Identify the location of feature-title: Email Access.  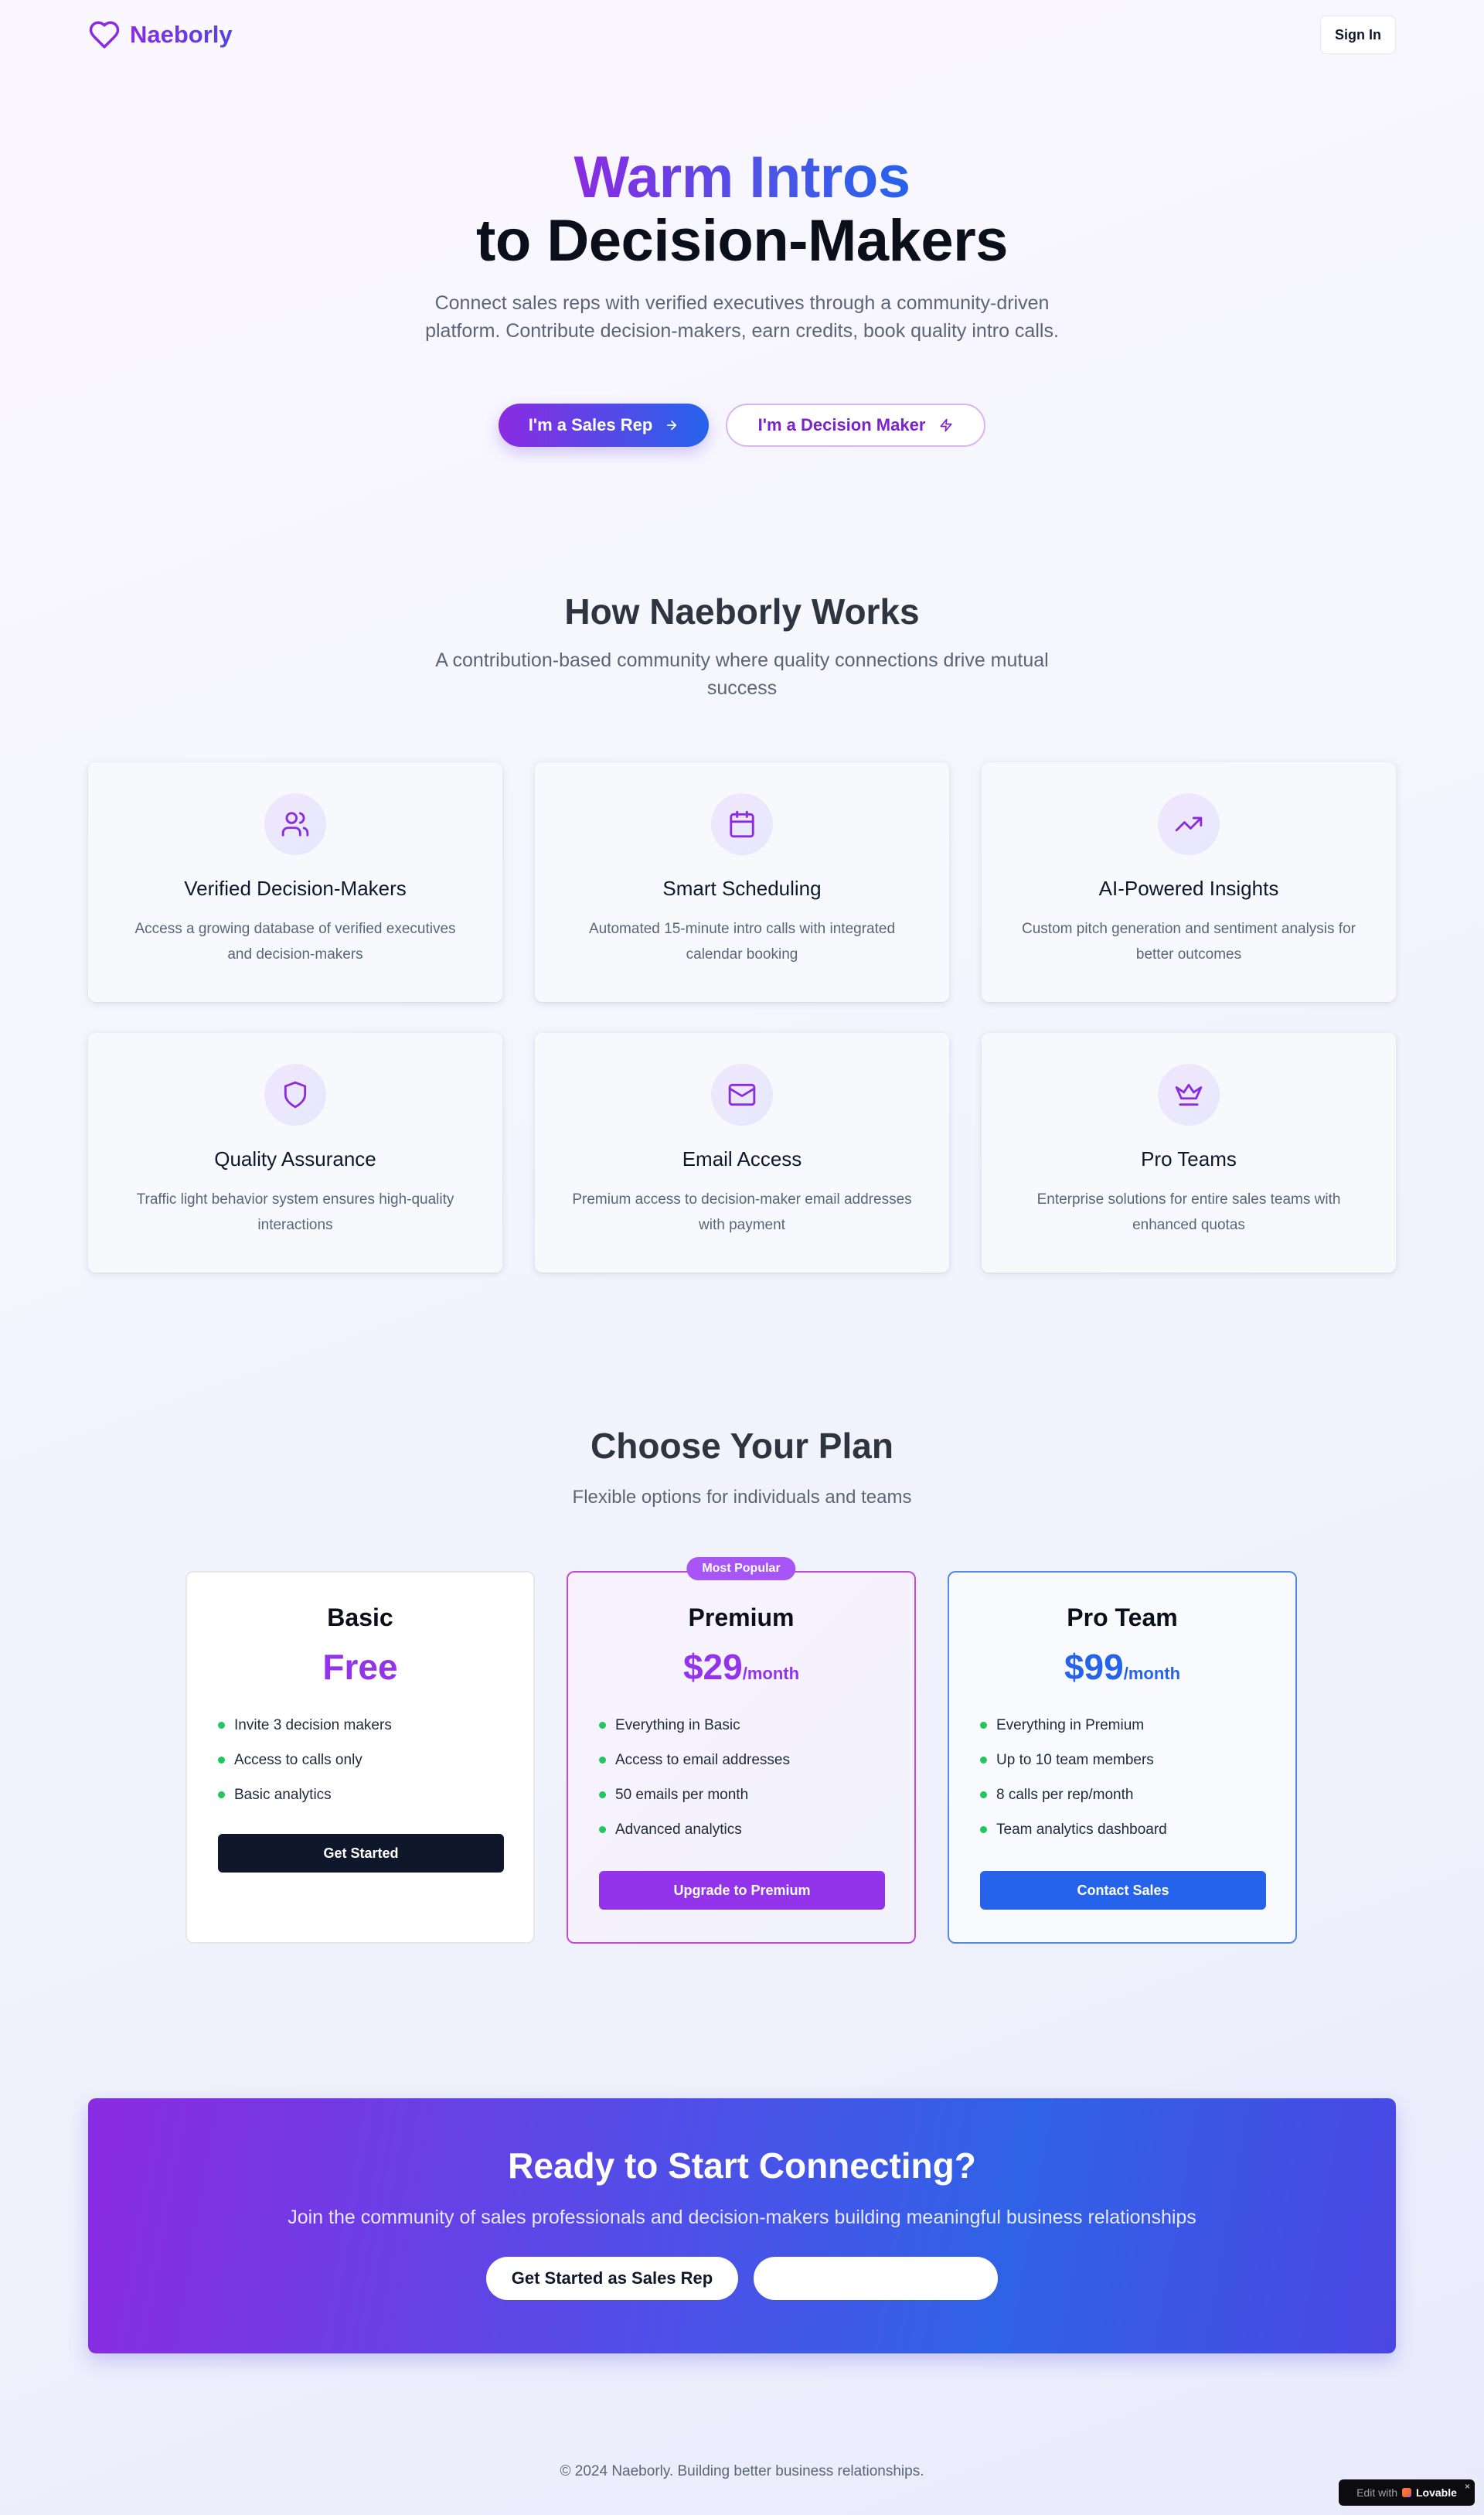
(742, 1159).